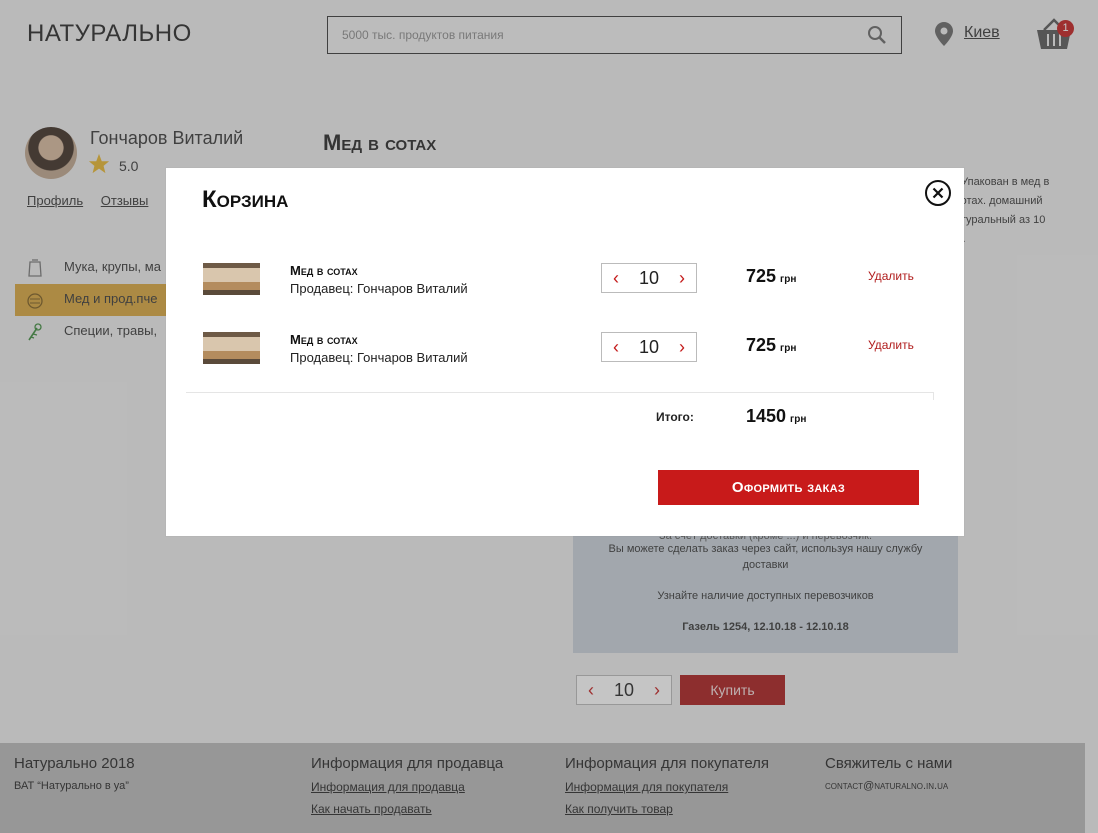 The width and height of the screenshot is (1098, 833). What do you see at coordinates (766, 416) in the screenshot?
I see `total-amount: 1450` at bounding box center [766, 416].